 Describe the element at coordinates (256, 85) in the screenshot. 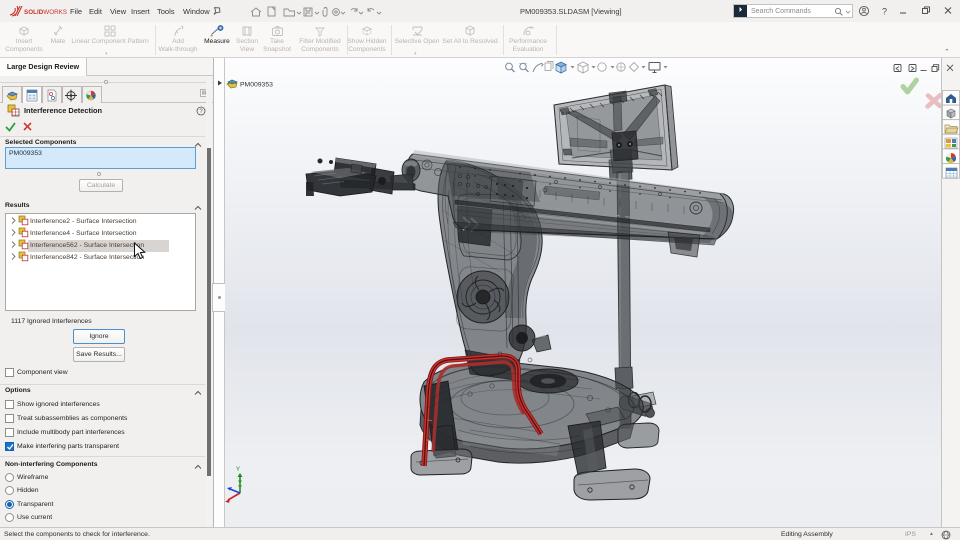

I see `svg-text: PM009353` at that location.